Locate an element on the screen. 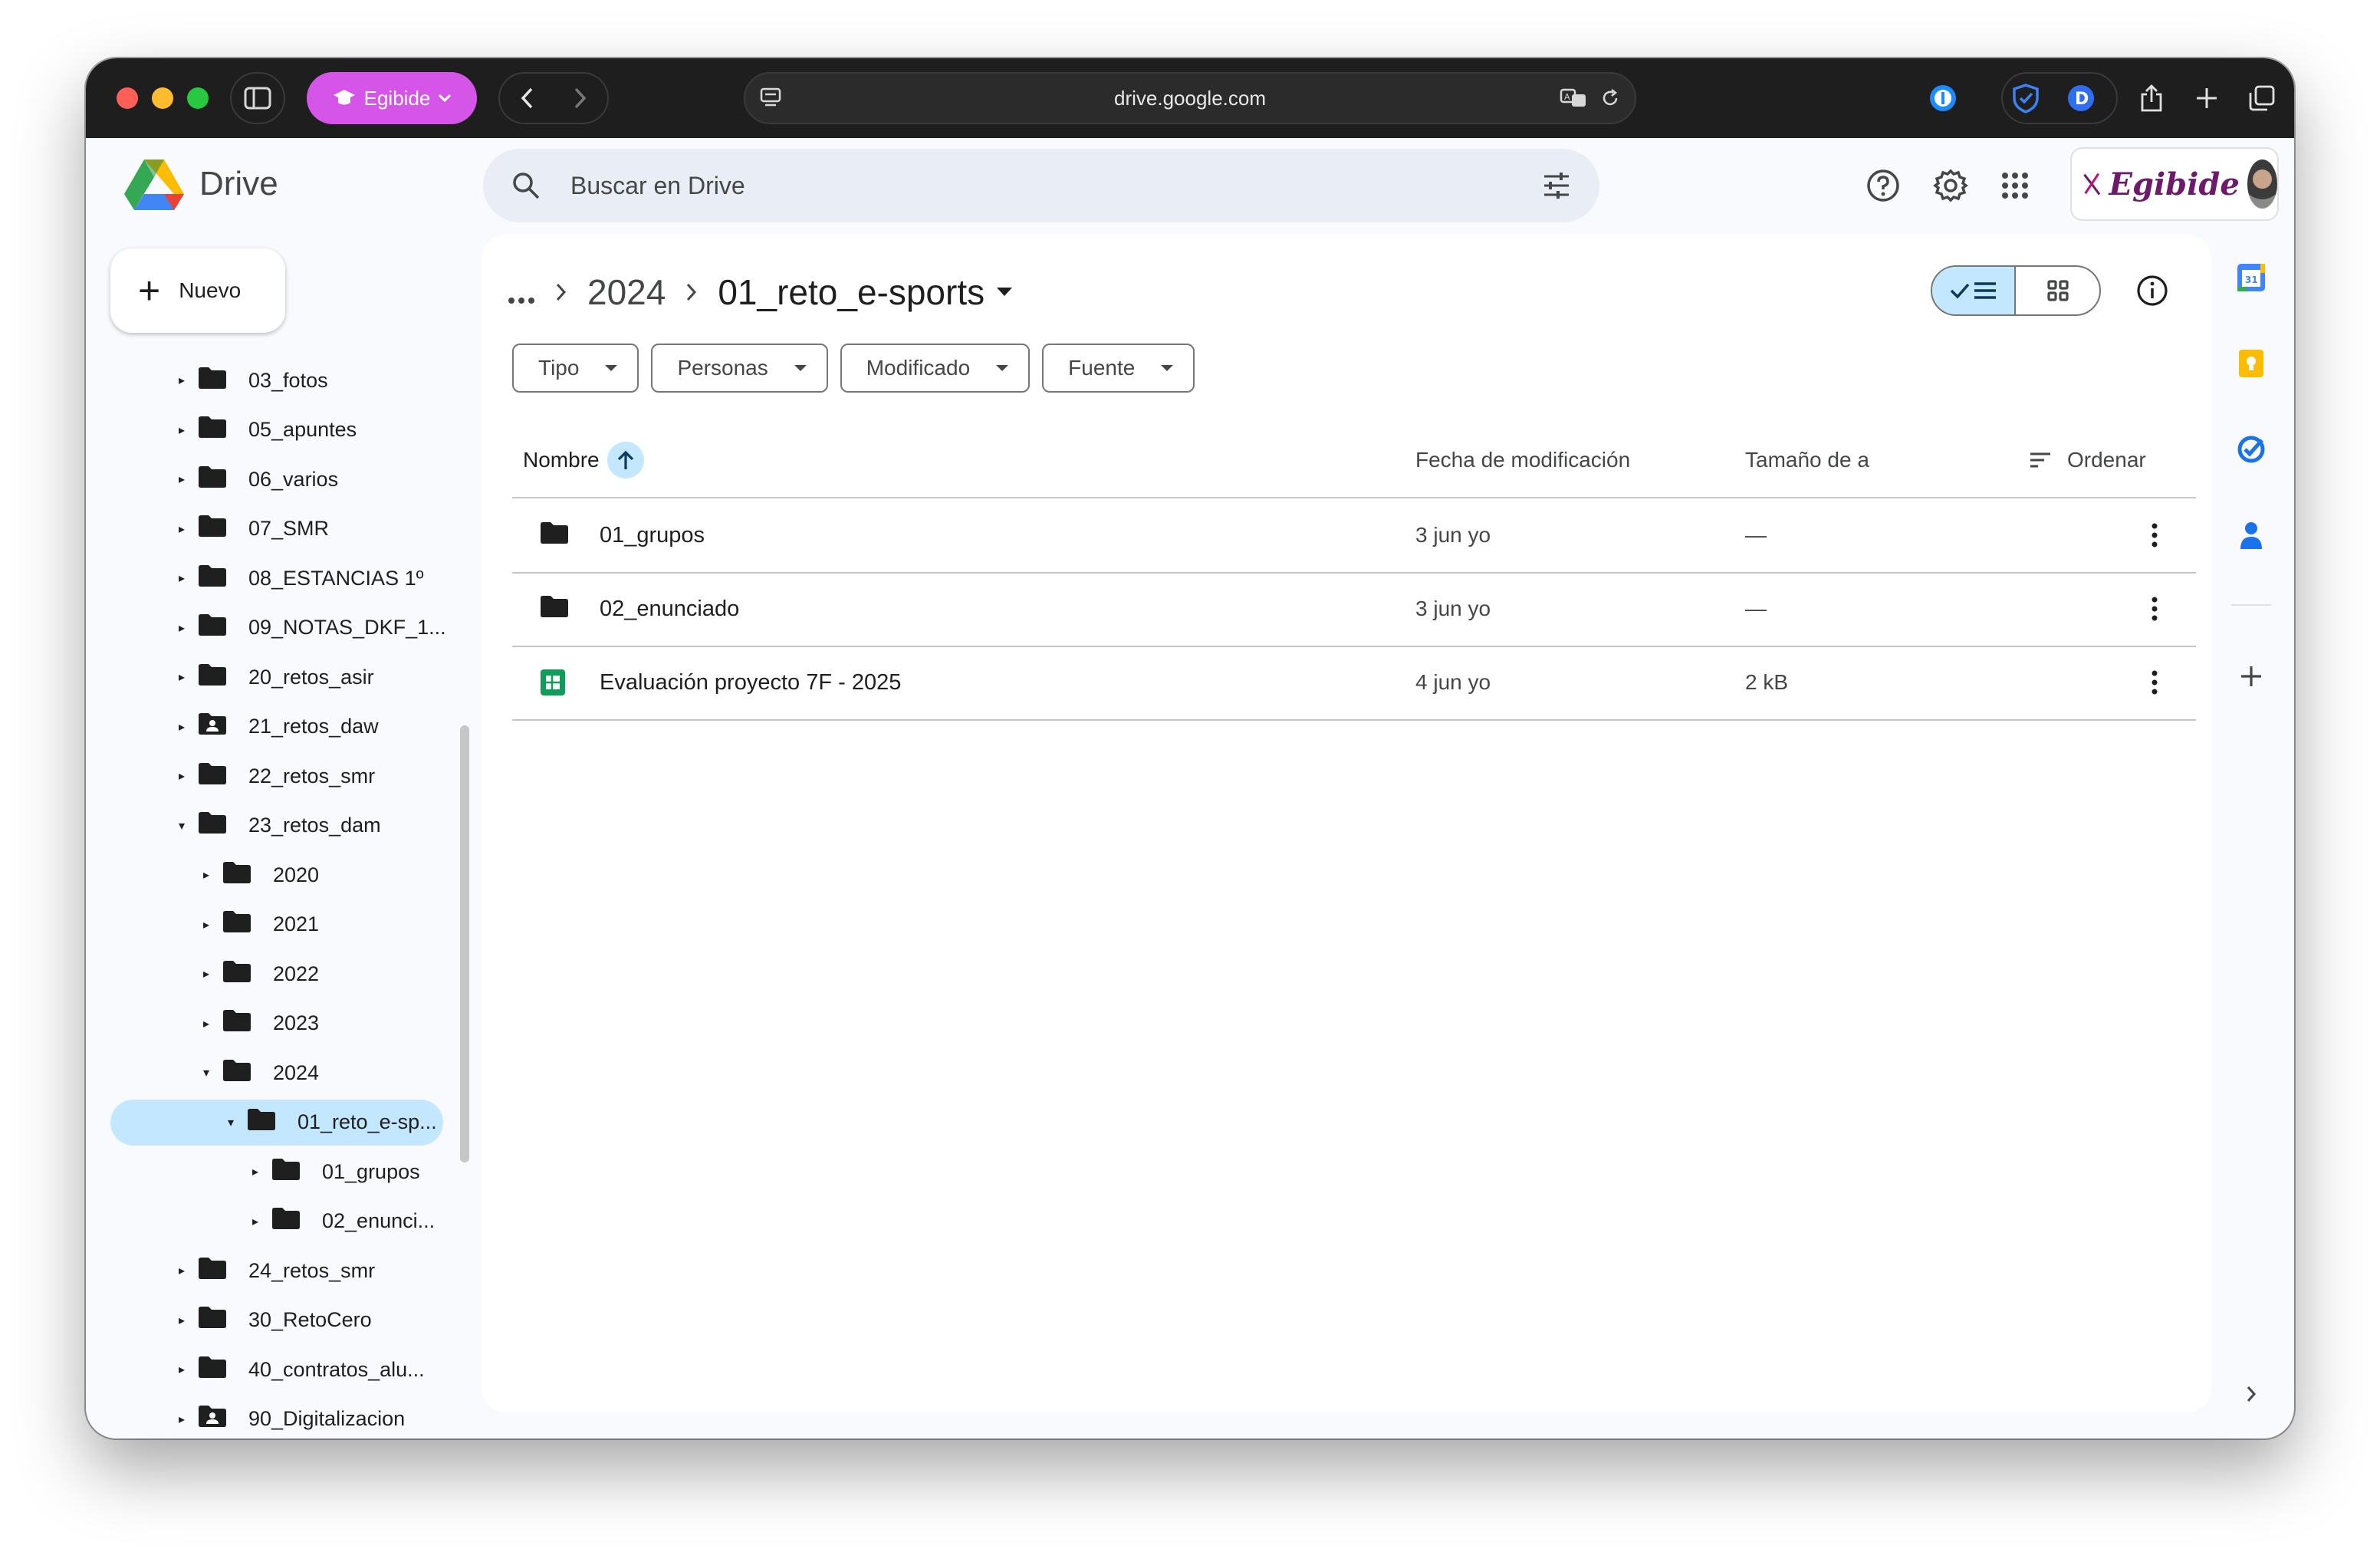 The image size is (2380, 1552). search-input: Buscar en Drive is located at coordinates (658, 186).